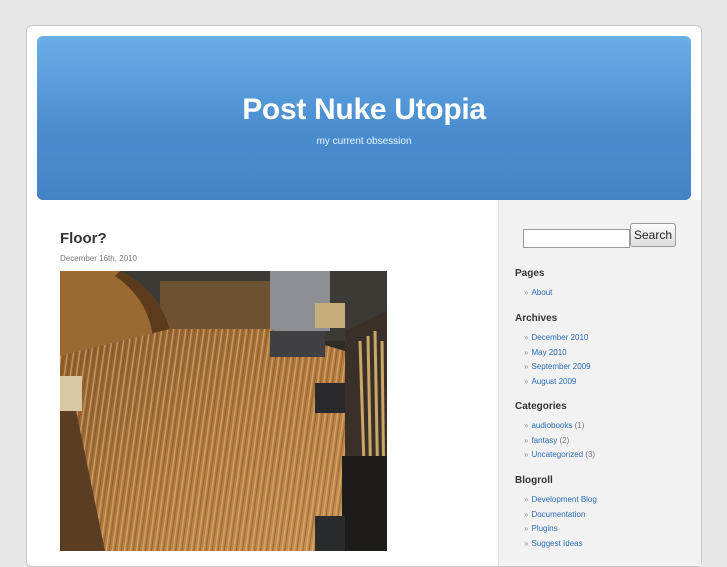 The height and width of the screenshot is (567, 727). What do you see at coordinates (564, 440) in the screenshot?
I see `category-count: (2)` at bounding box center [564, 440].